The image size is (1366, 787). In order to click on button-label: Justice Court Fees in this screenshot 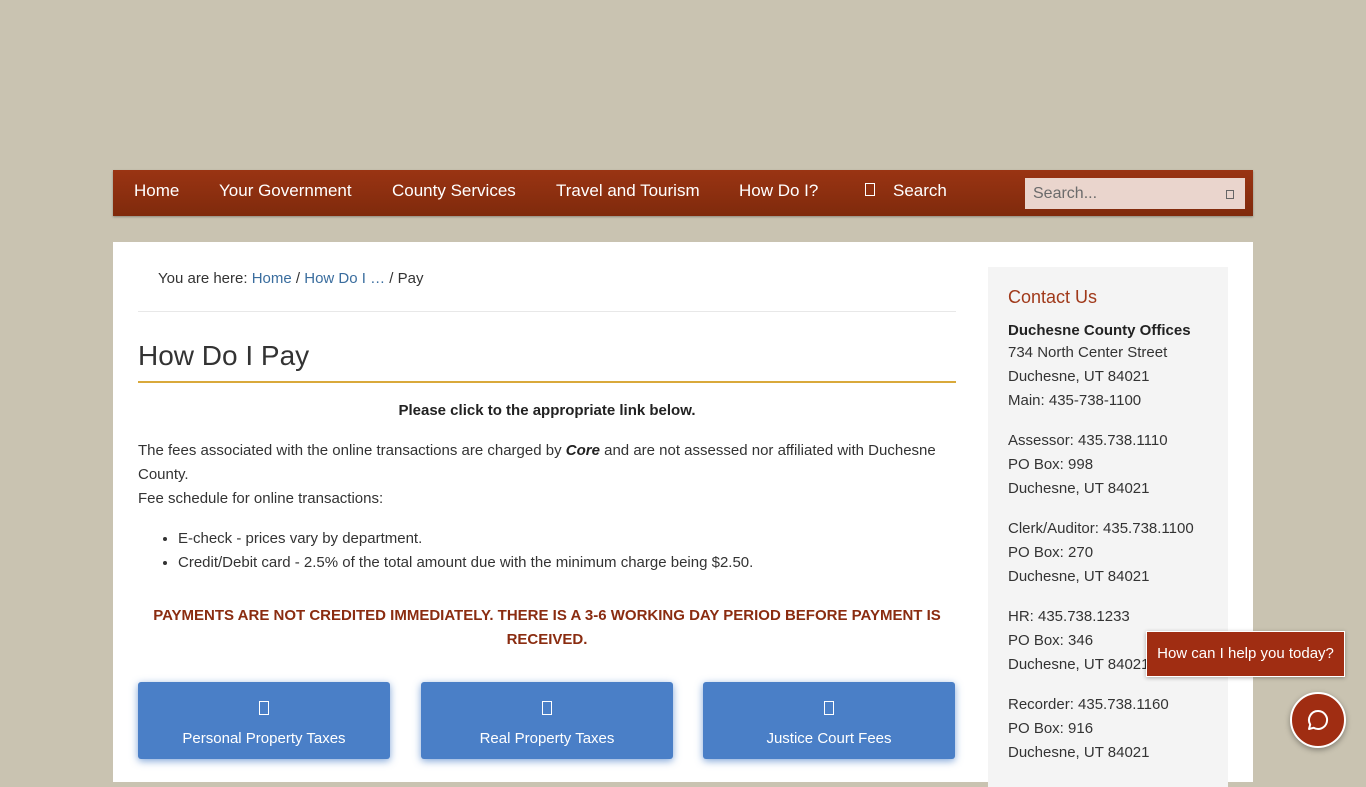, I will do `click(829, 738)`.